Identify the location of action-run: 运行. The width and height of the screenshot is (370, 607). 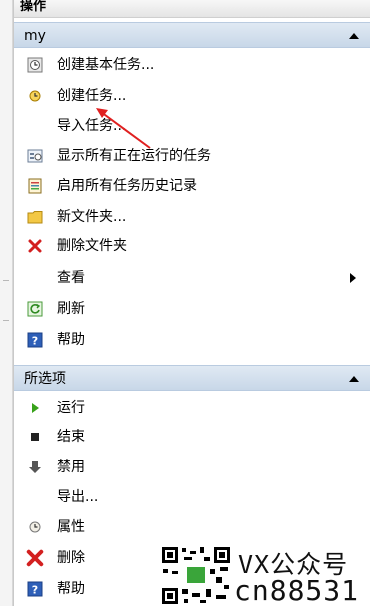
(192, 408).